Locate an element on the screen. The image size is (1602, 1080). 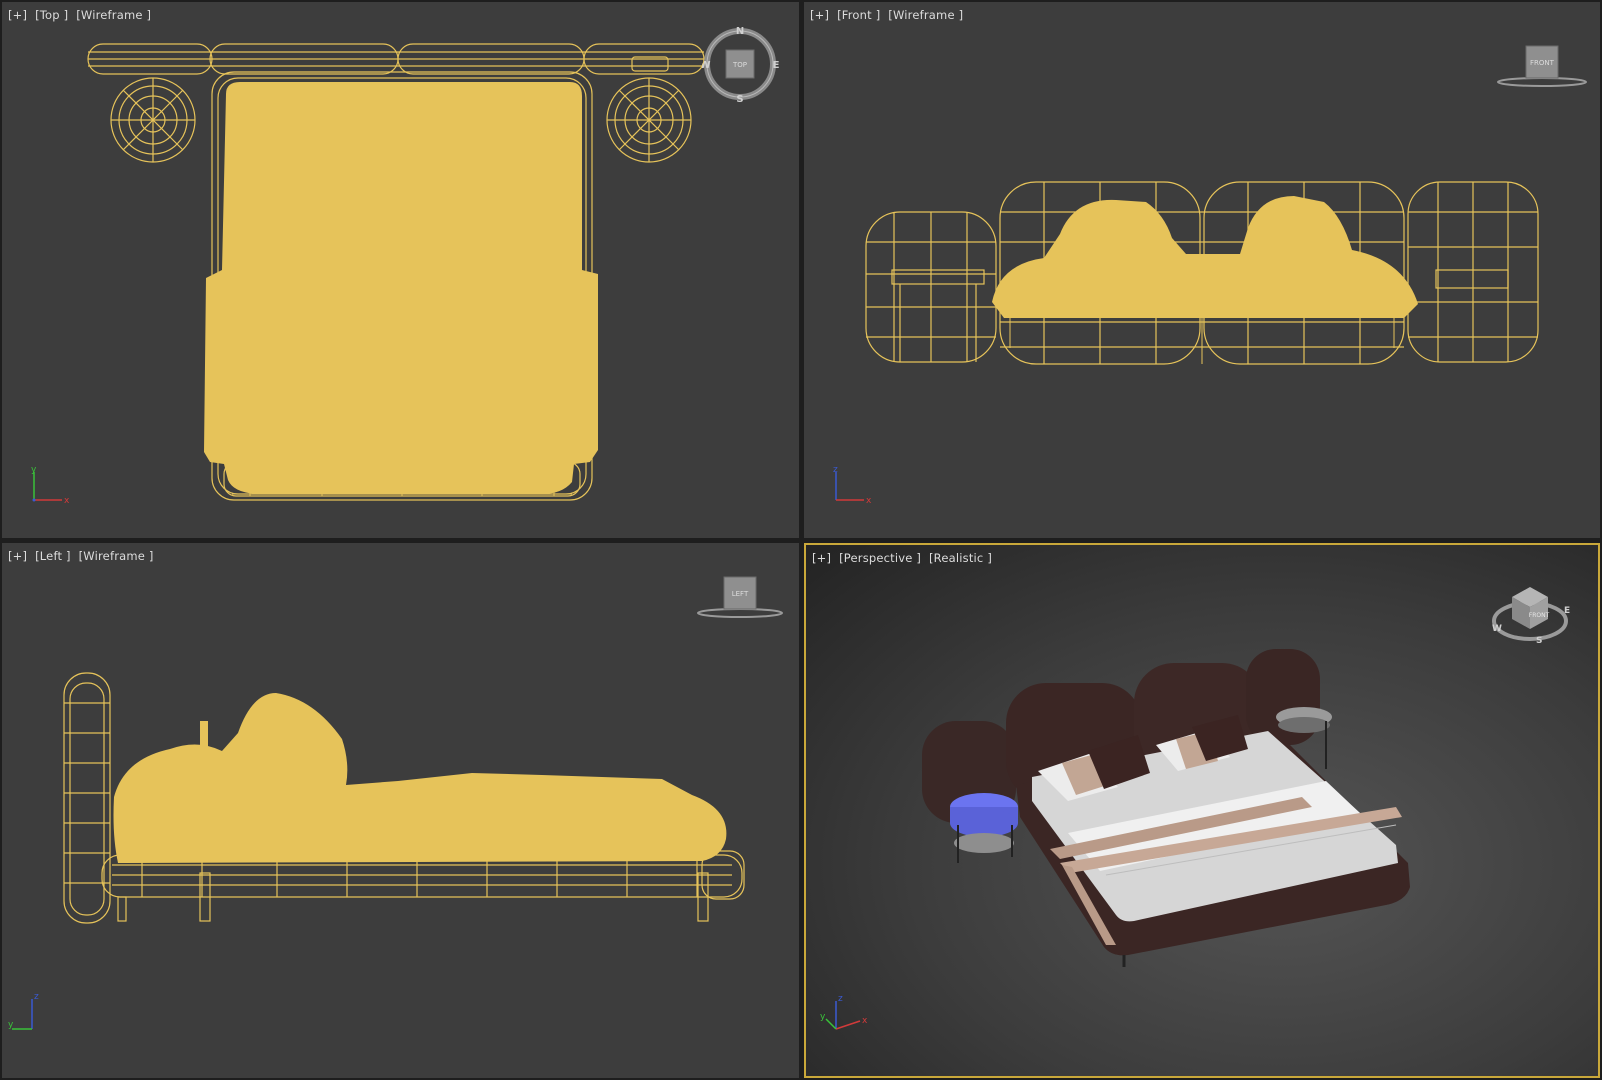
bedding-mass-left is located at coordinates (420, 778).